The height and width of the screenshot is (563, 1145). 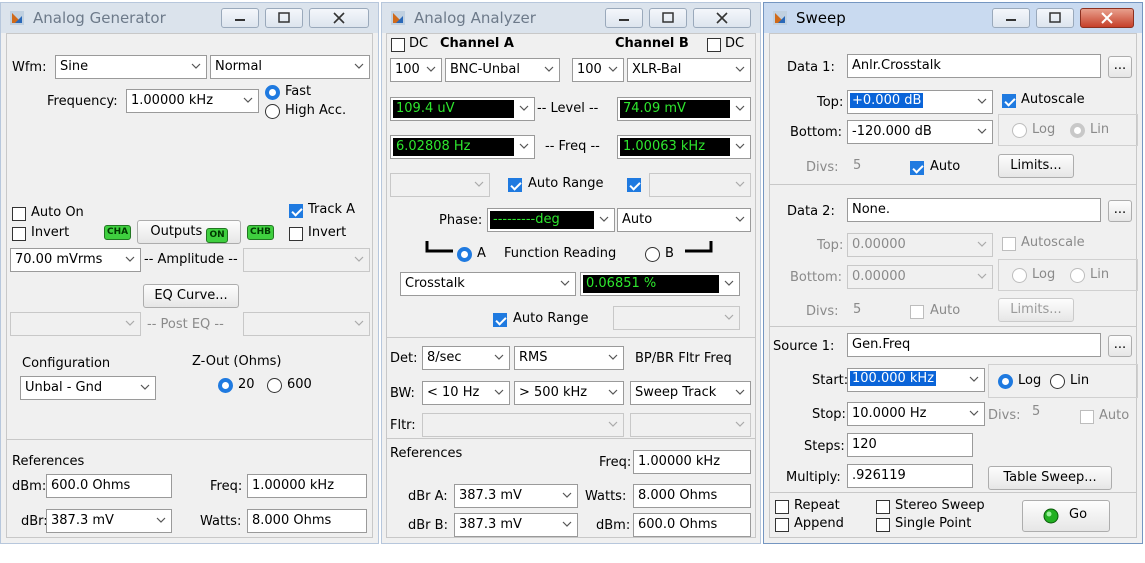 What do you see at coordinates (910, 476) in the screenshot?
I see `multiply-input: .926119` at bounding box center [910, 476].